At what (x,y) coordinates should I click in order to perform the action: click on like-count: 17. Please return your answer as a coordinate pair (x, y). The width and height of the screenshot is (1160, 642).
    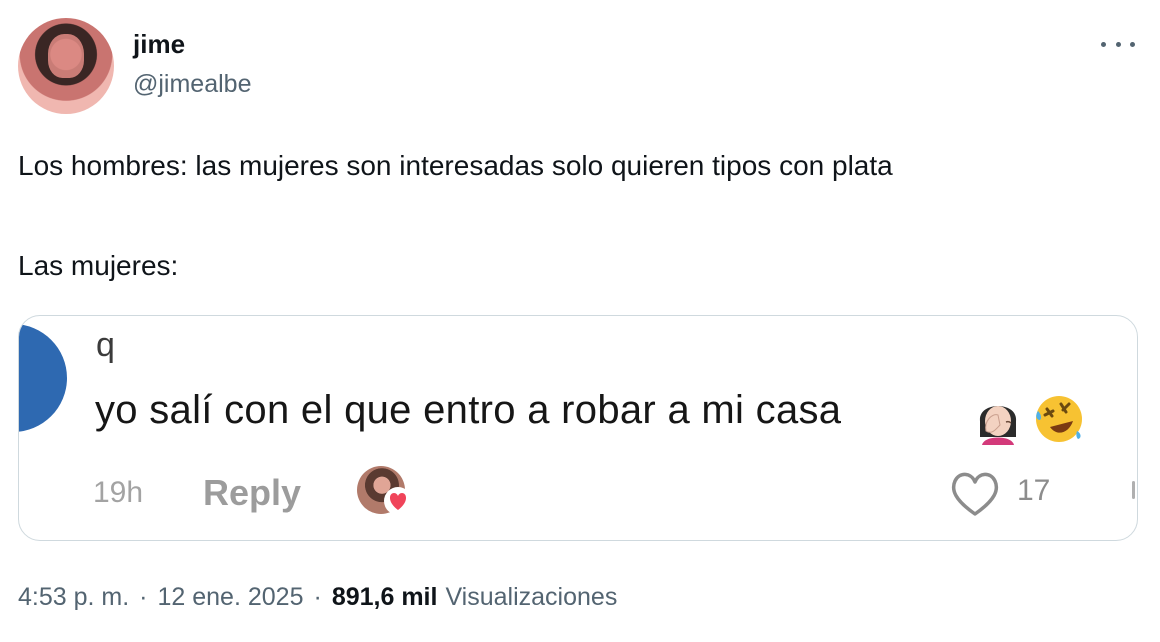
    Looking at the image, I should click on (1034, 490).